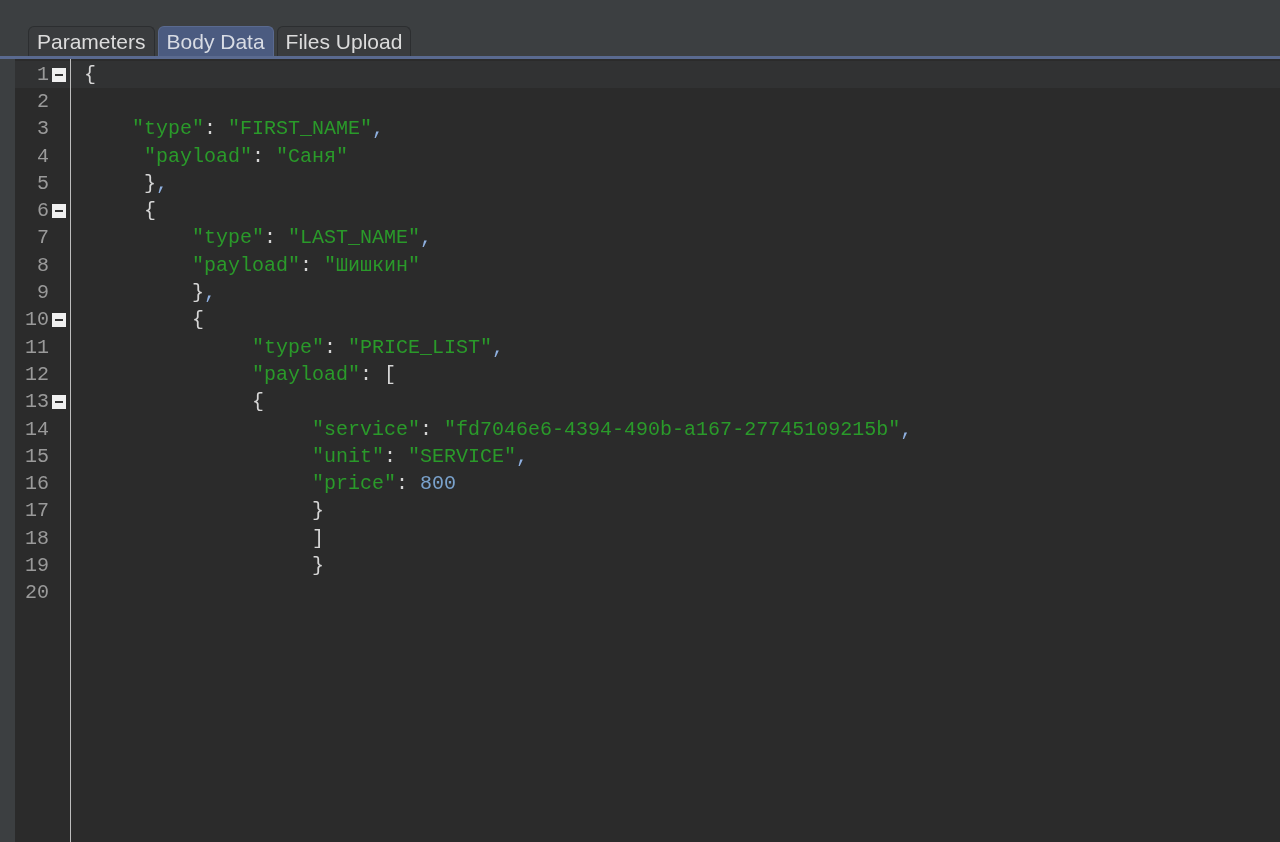 This screenshot has height=842, width=1280. I want to click on line-number: 2, so click(43, 101).